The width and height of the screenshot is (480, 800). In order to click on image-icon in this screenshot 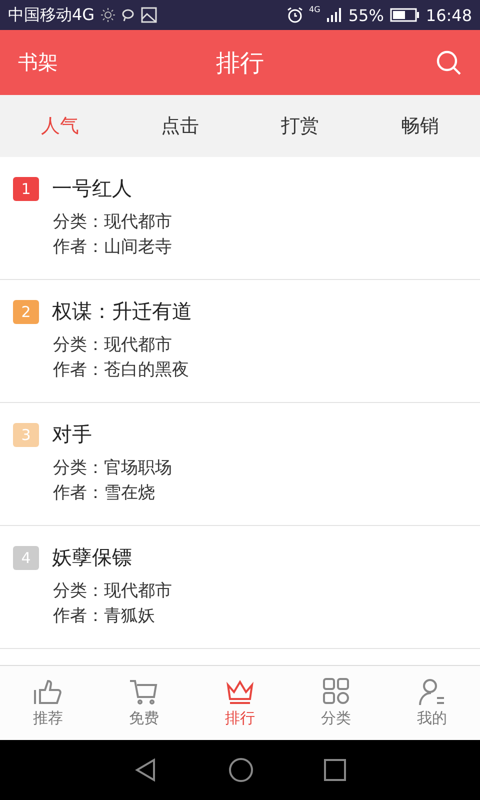, I will do `click(148, 15)`.